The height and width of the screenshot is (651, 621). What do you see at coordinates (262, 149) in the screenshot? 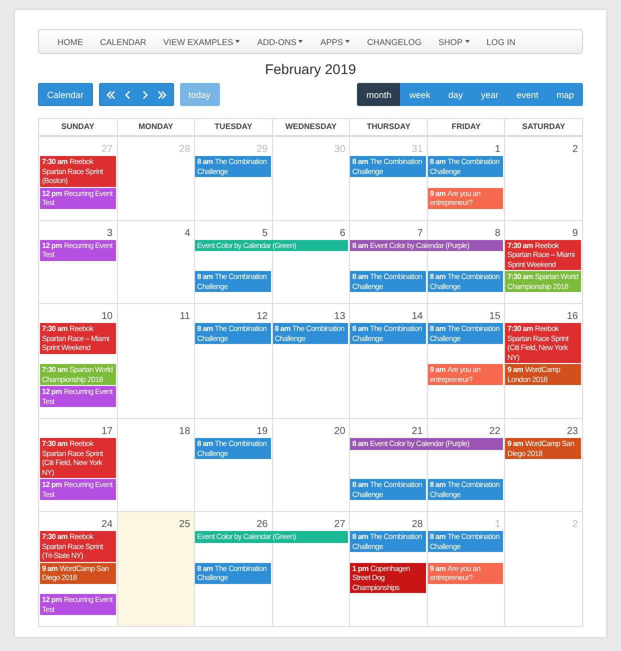
I see `day-number: 29` at bounding box center [262, 149].